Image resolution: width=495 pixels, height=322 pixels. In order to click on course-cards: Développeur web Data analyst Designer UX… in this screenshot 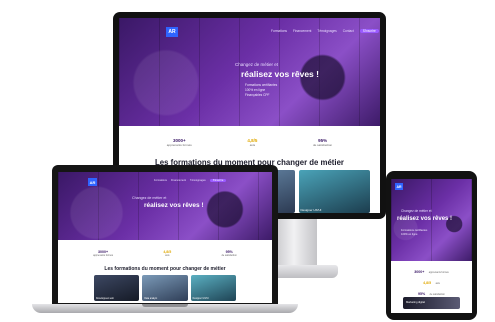, I will do `click(165, 288)`.